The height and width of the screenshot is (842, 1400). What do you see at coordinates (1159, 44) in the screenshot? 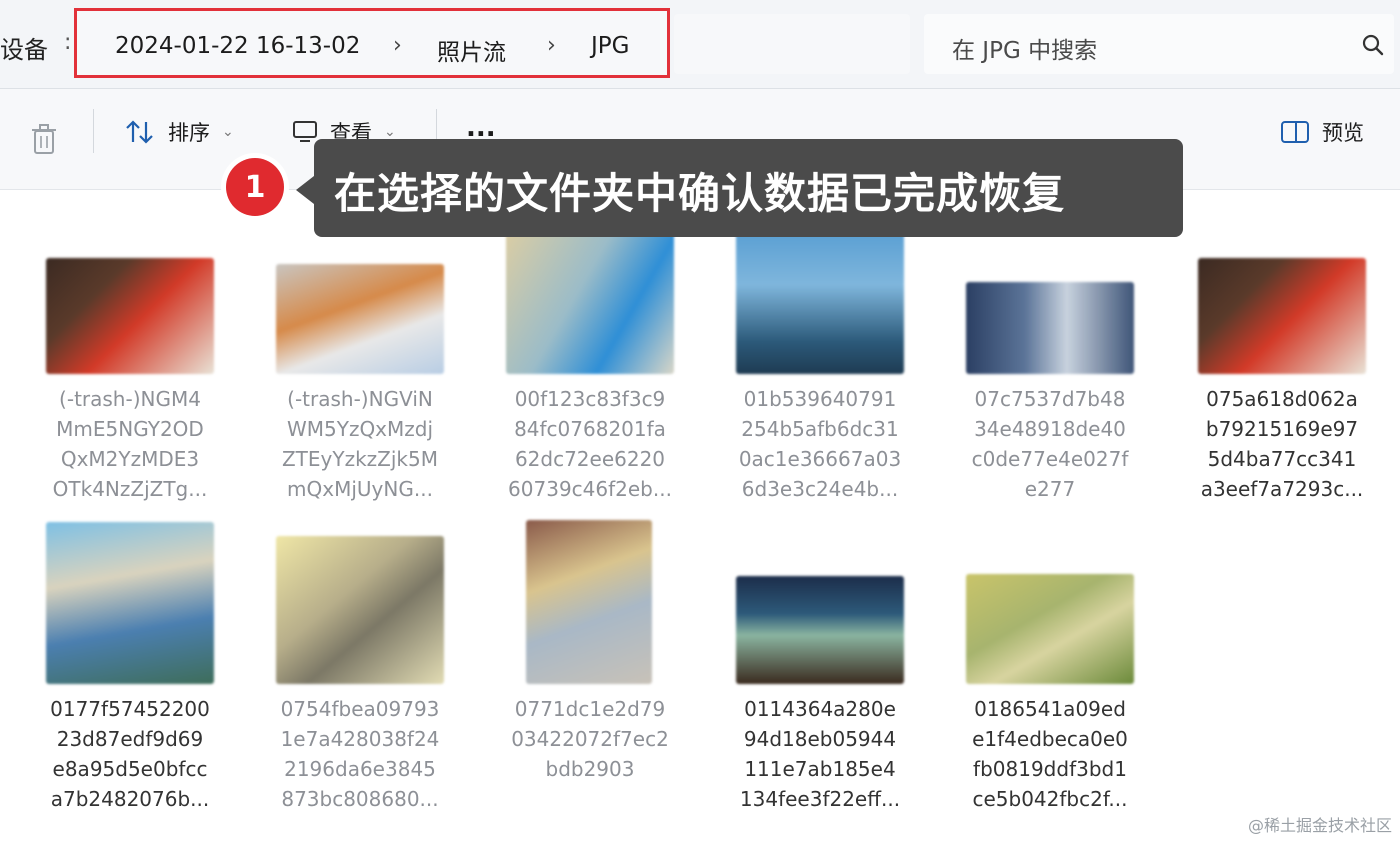
I see `search-input: 在 JPG 中搜索` at bounding box center [1159, 44].